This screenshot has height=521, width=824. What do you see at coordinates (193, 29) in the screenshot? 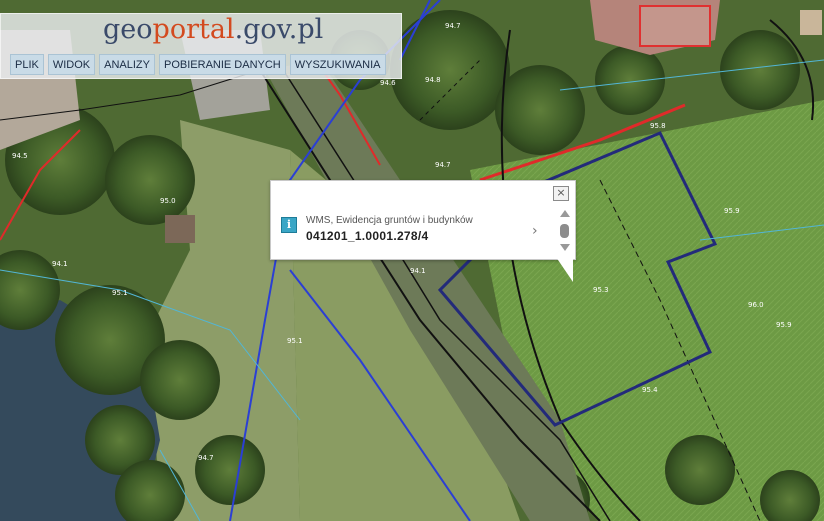
I see `logo-part: portal` at bounding box center [193, 29].